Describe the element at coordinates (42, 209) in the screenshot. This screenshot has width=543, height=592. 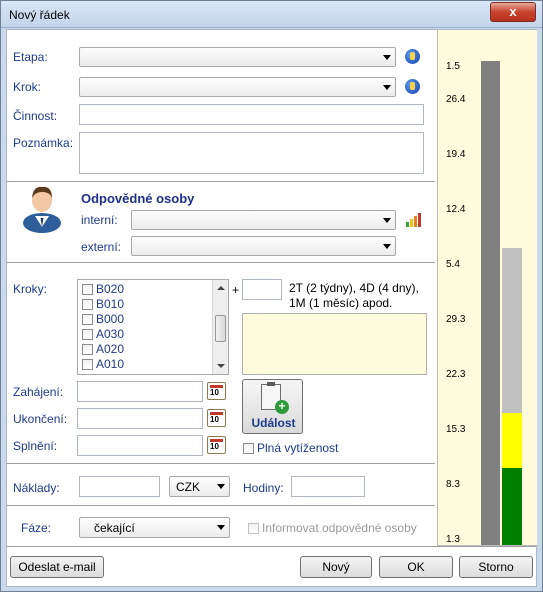
I see `person-icon` at that location.